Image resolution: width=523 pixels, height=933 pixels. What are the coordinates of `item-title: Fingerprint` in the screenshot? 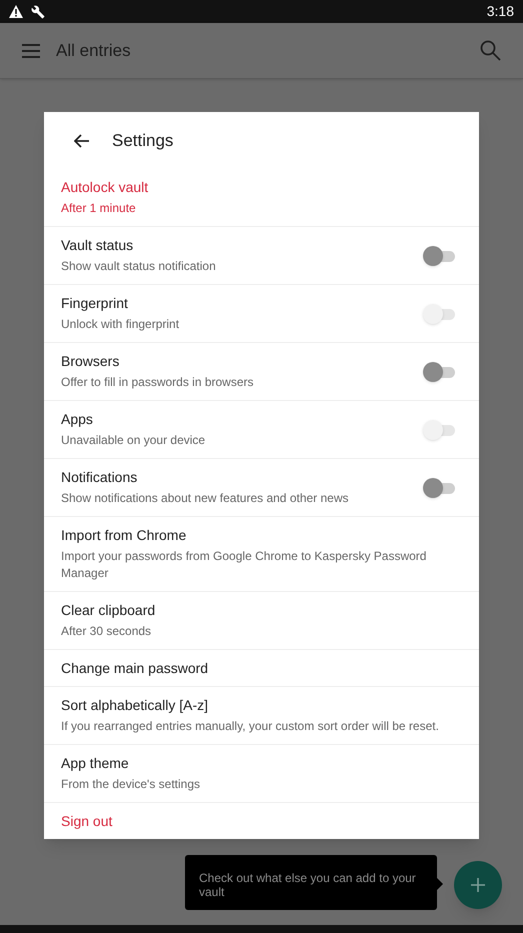 It's located at (95, 303).